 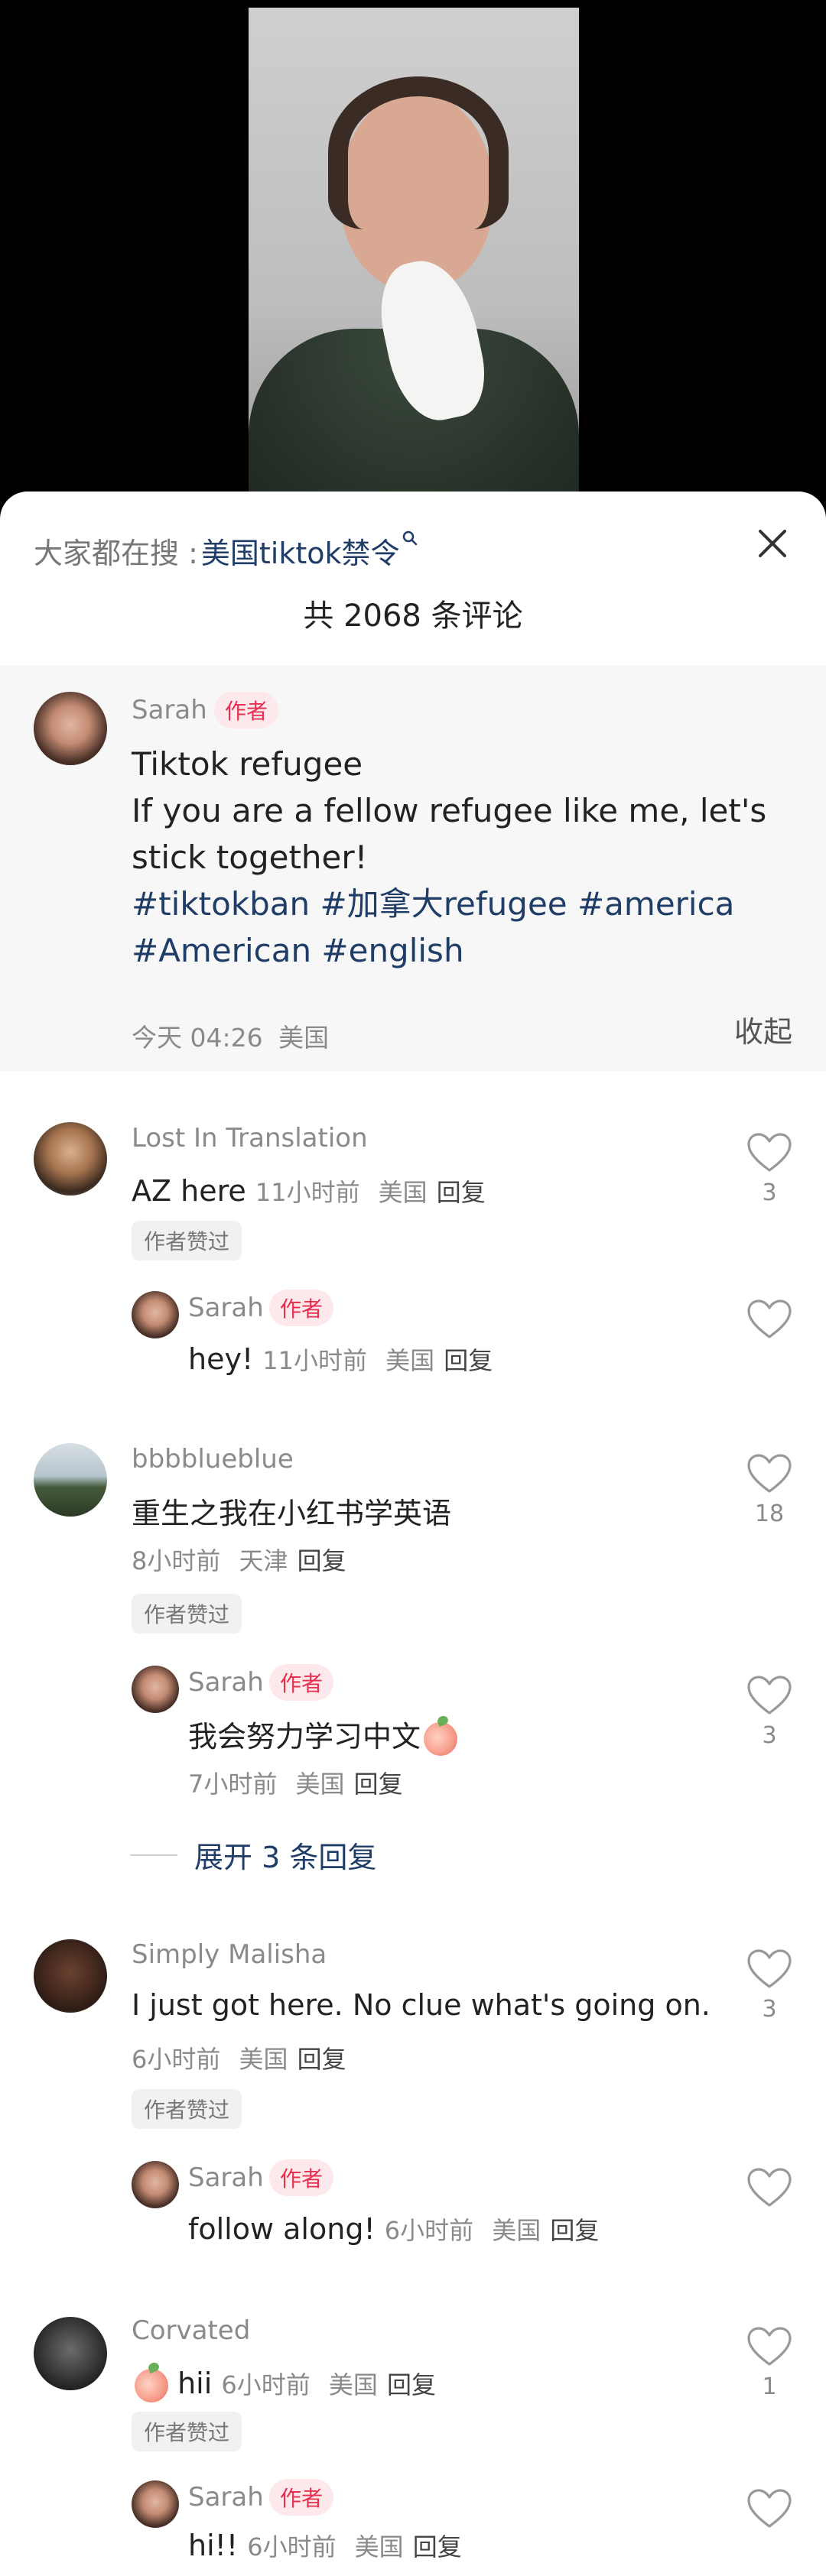 I want to click on reply-text: hey!, so click(x=221, y=1359).